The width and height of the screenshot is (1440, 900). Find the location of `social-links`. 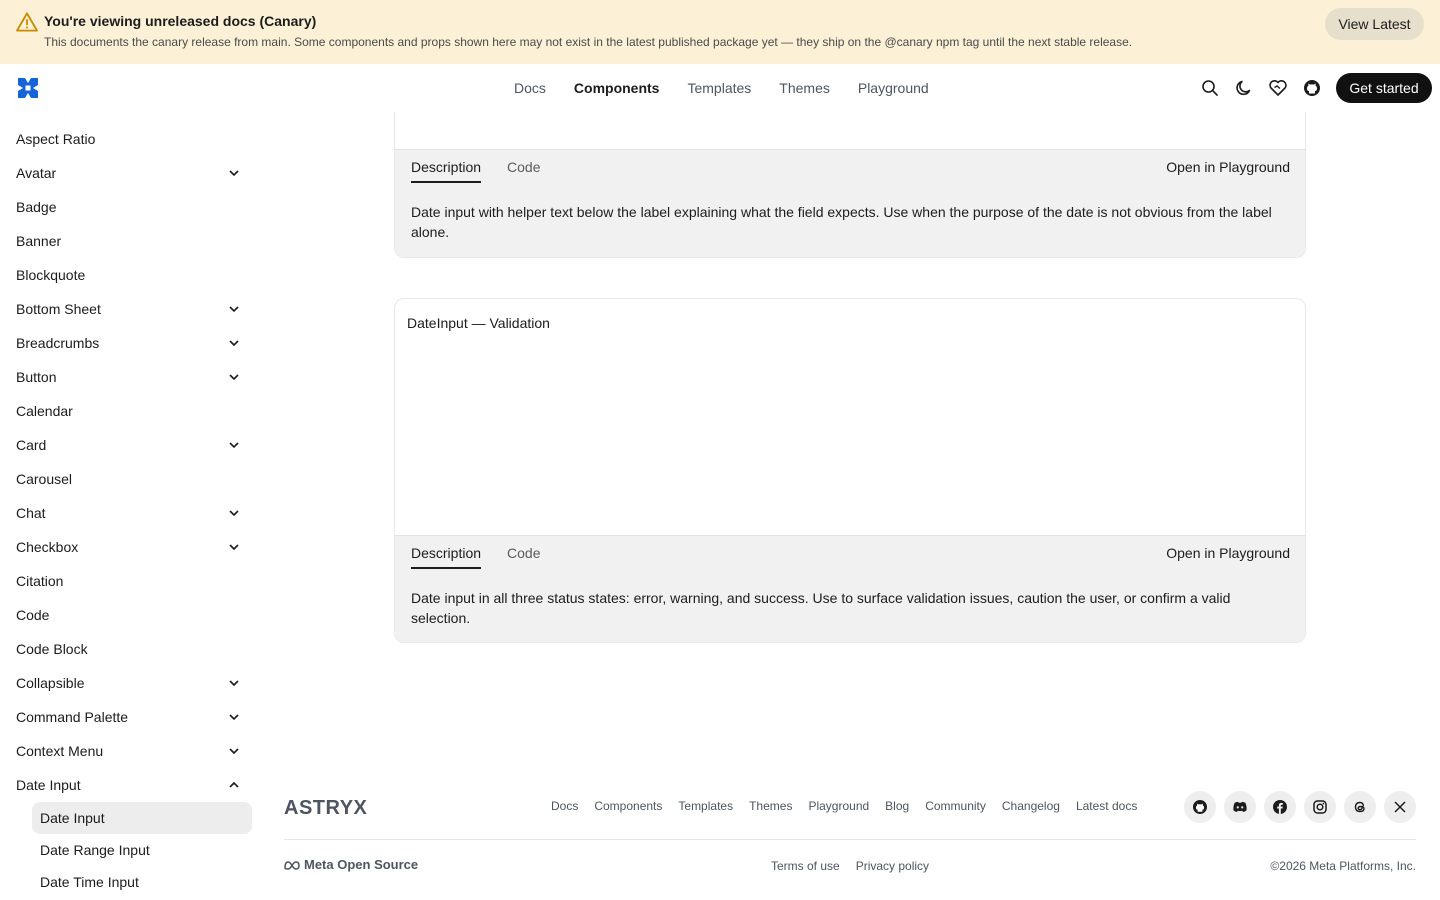

social-links is located at coordinates (1300, 807).